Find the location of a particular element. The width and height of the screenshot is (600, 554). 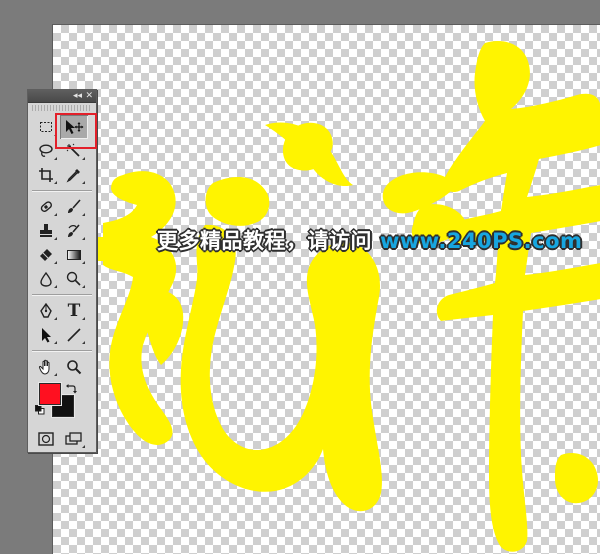

lasso-tool-button is located at coordinates (46, 151).